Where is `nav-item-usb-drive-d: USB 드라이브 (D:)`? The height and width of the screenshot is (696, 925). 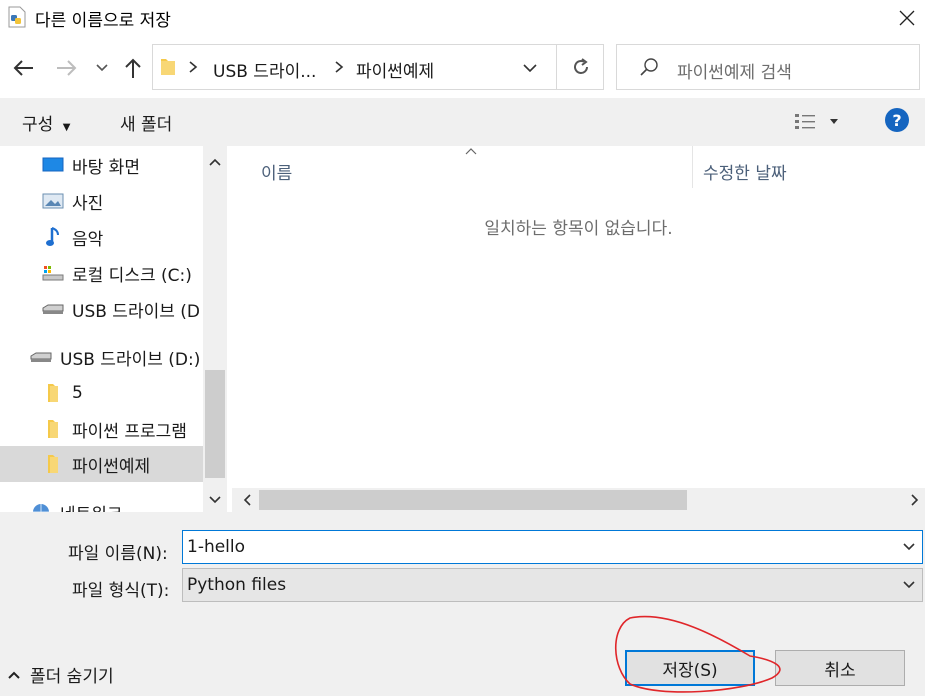
nav-item-usb-drive-d: USB 드라이브 (D:) is located at coordinates (115, 357).